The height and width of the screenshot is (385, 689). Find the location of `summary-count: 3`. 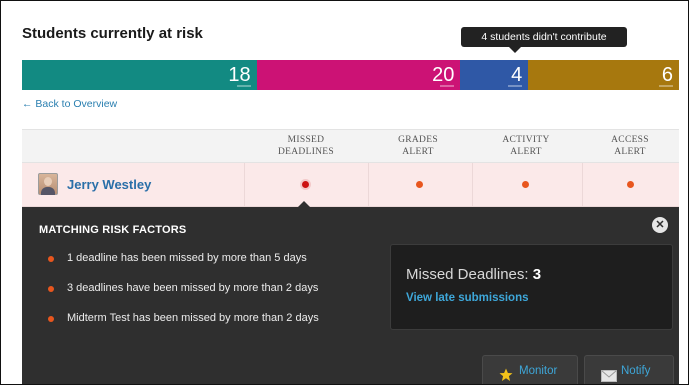

summary-count: 3 is located at coordinates (537, 274).